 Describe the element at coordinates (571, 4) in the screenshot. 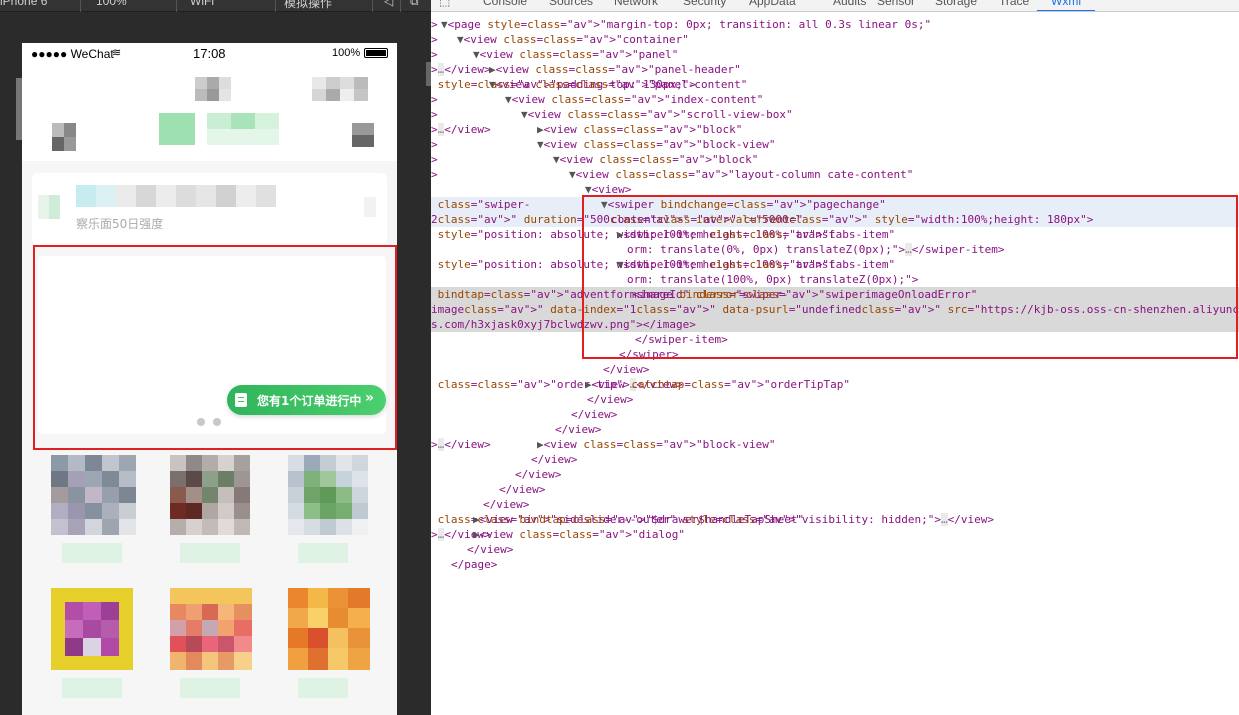

I see `tab-sources: Sources` at that location.